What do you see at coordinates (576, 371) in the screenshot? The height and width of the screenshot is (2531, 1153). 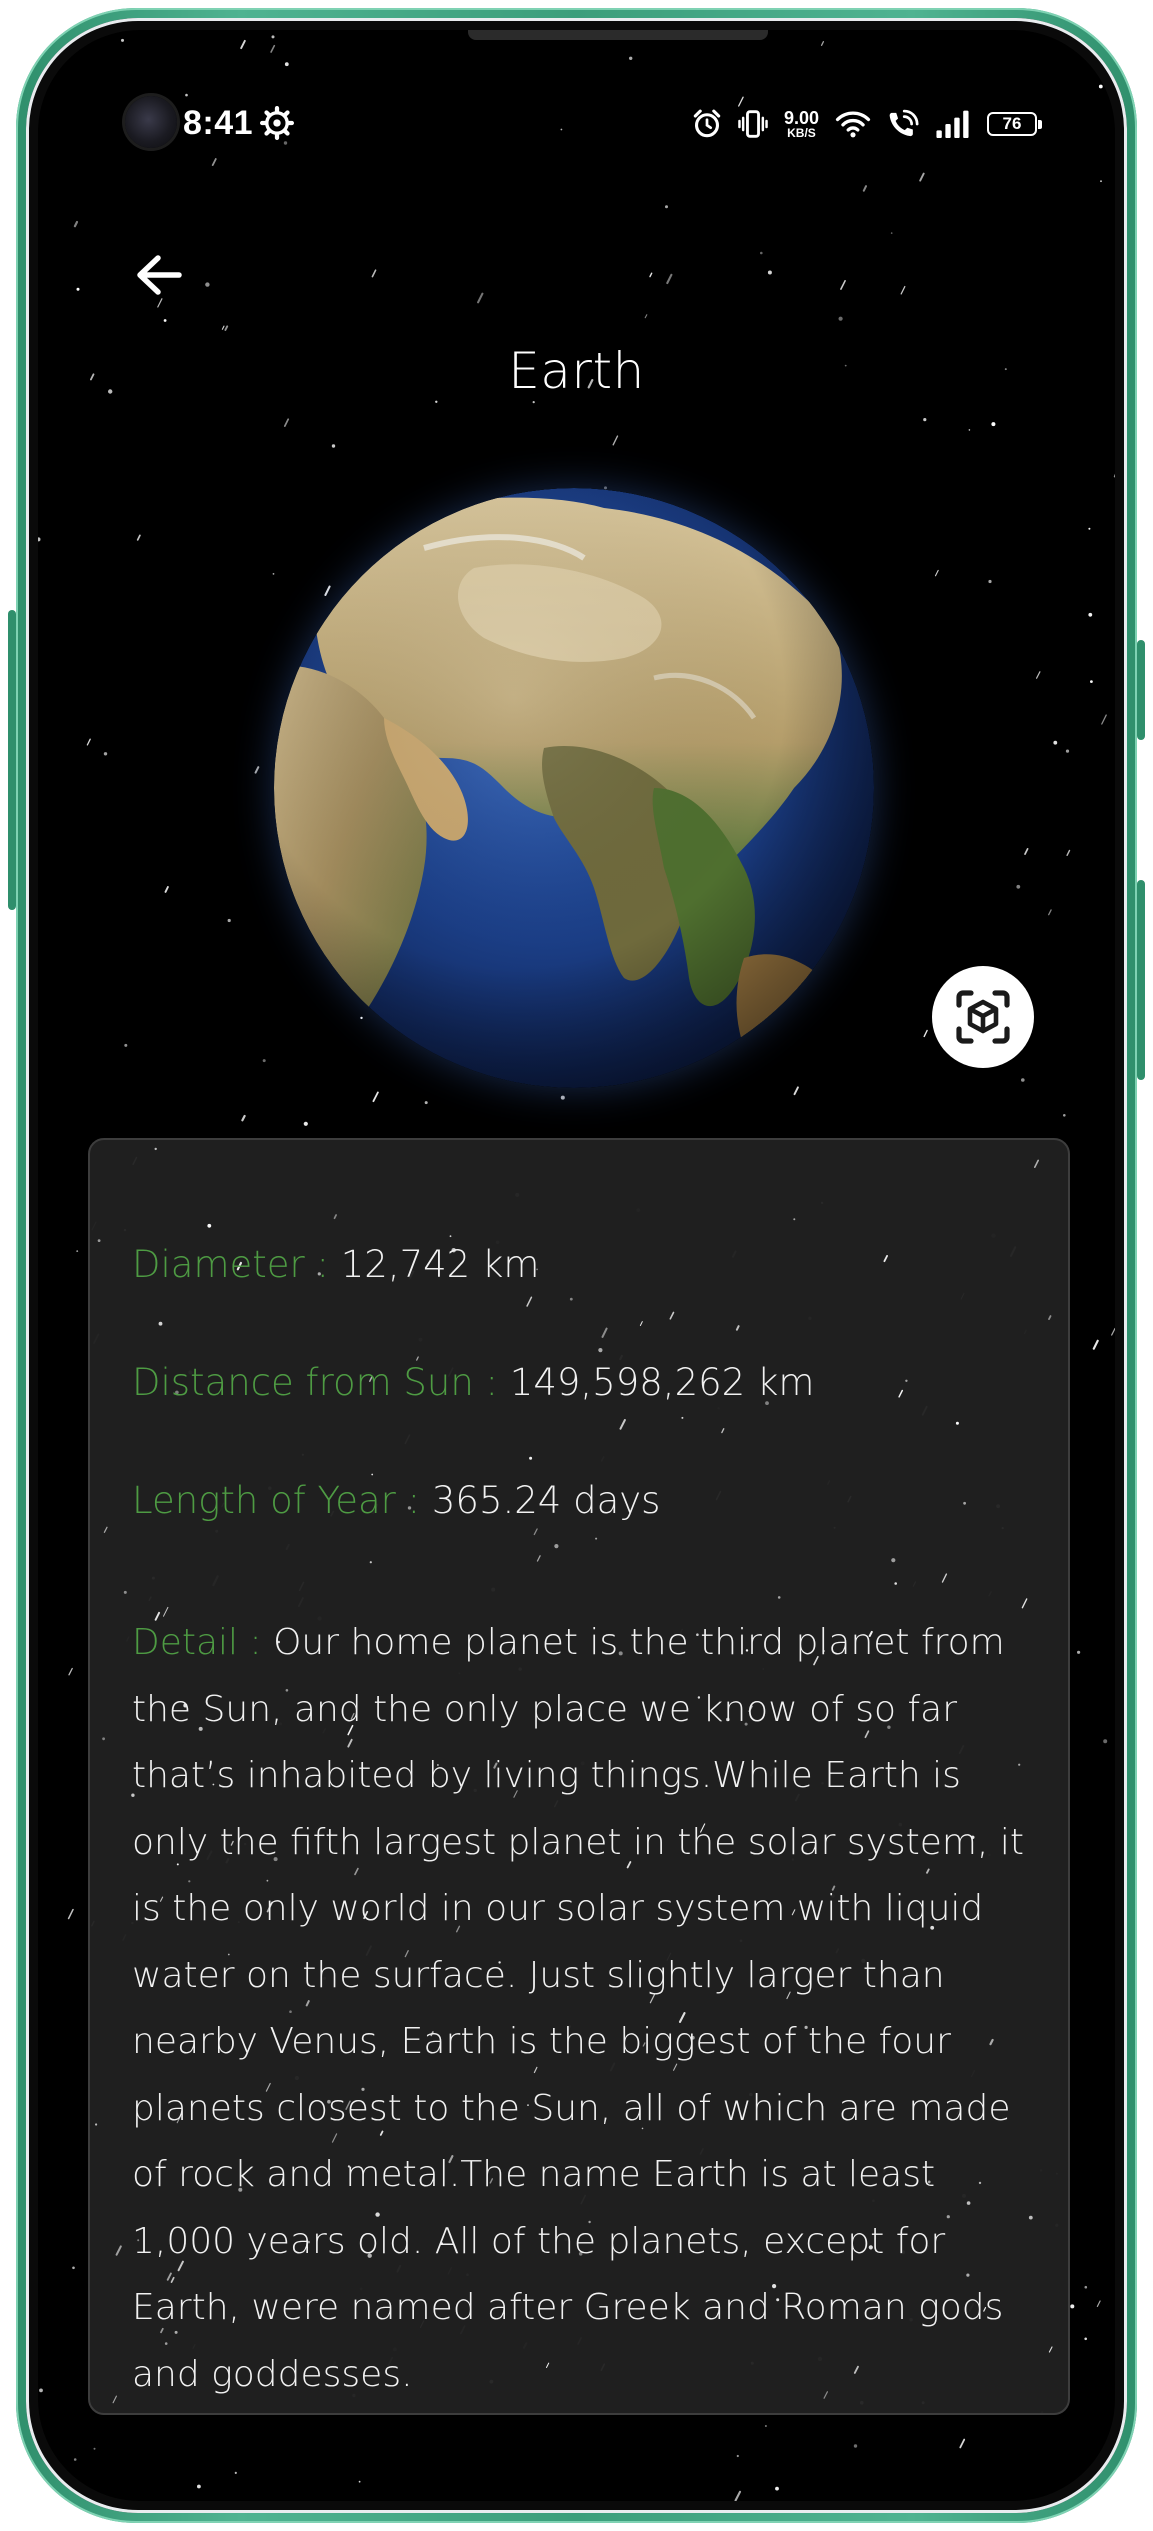 I see `page-title: Earth` at bounding box center [576, 371].